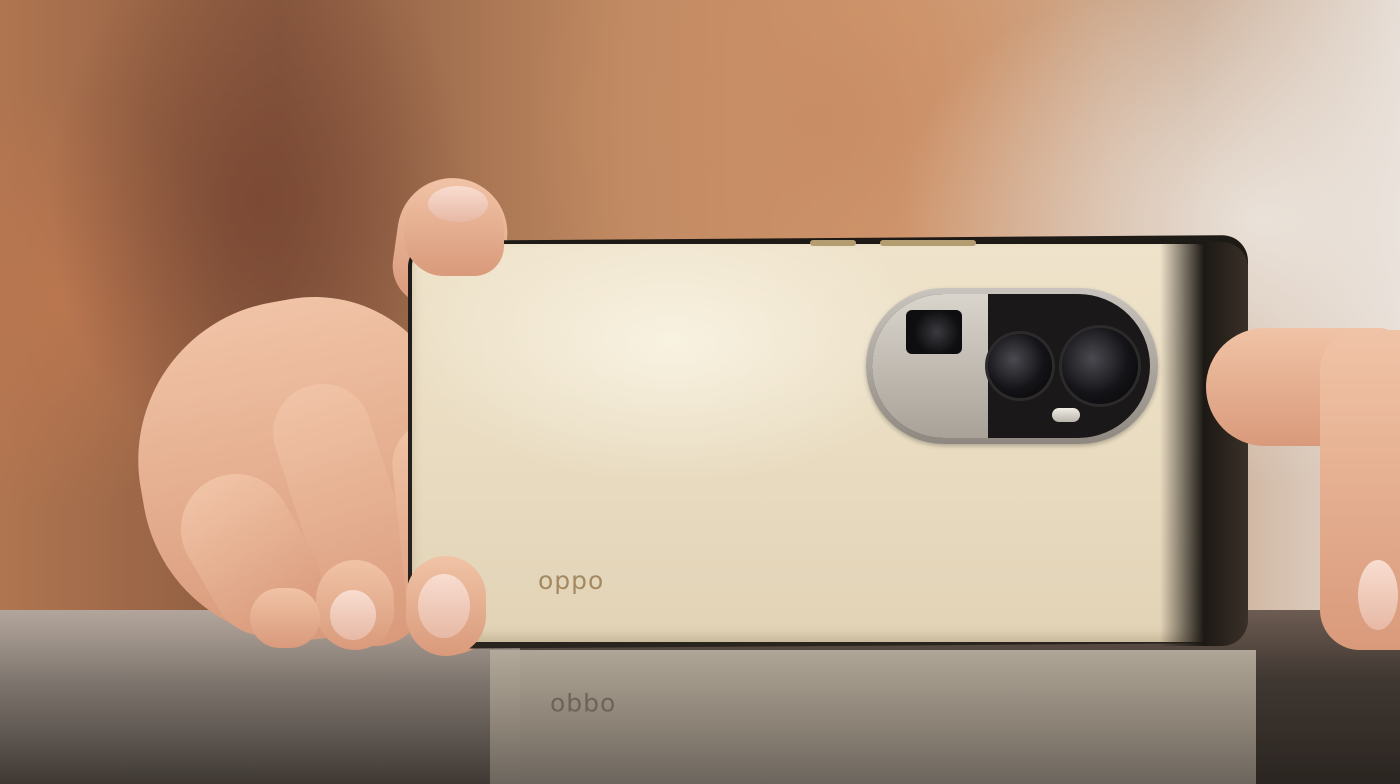  Describe the element at coordinates (930, 366) in the screenshot. I see `camera-plate` at that location.